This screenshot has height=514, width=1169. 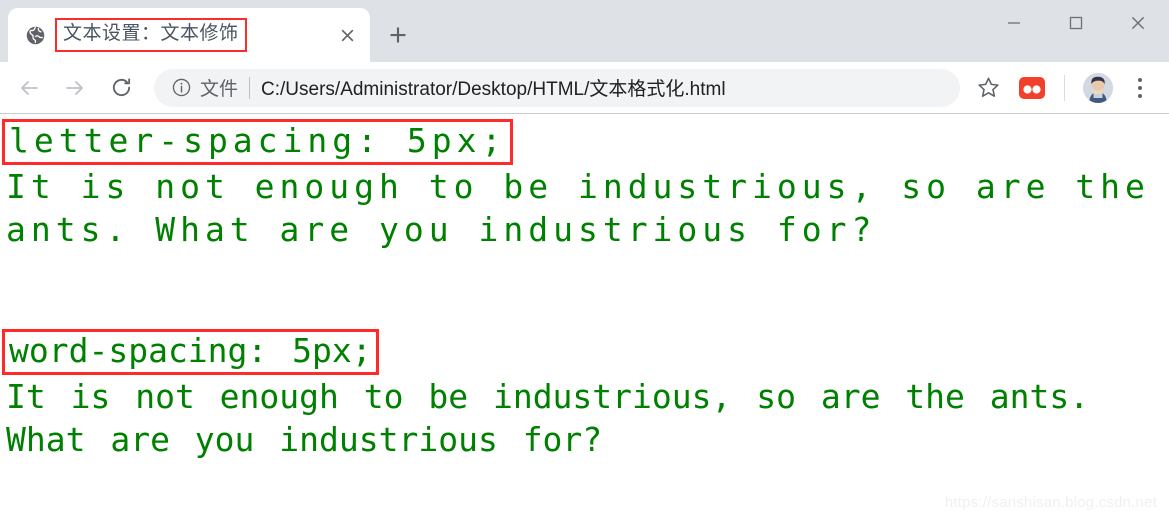 What do you see at coordinates (398, 35) in the screenshot?
I see `new-tab-button` at bounding box center [398, 35].